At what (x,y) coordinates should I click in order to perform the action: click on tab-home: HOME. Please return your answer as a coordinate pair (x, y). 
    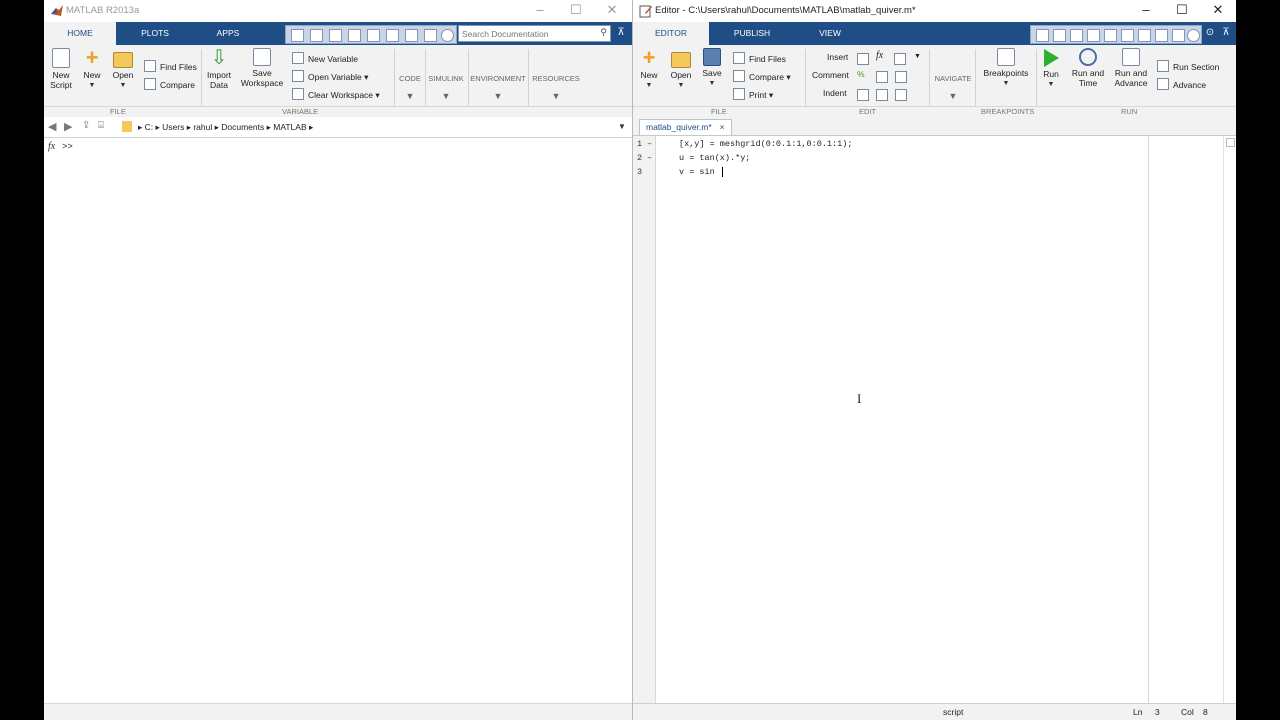
    Looking at the image, I should click on (80, 33).